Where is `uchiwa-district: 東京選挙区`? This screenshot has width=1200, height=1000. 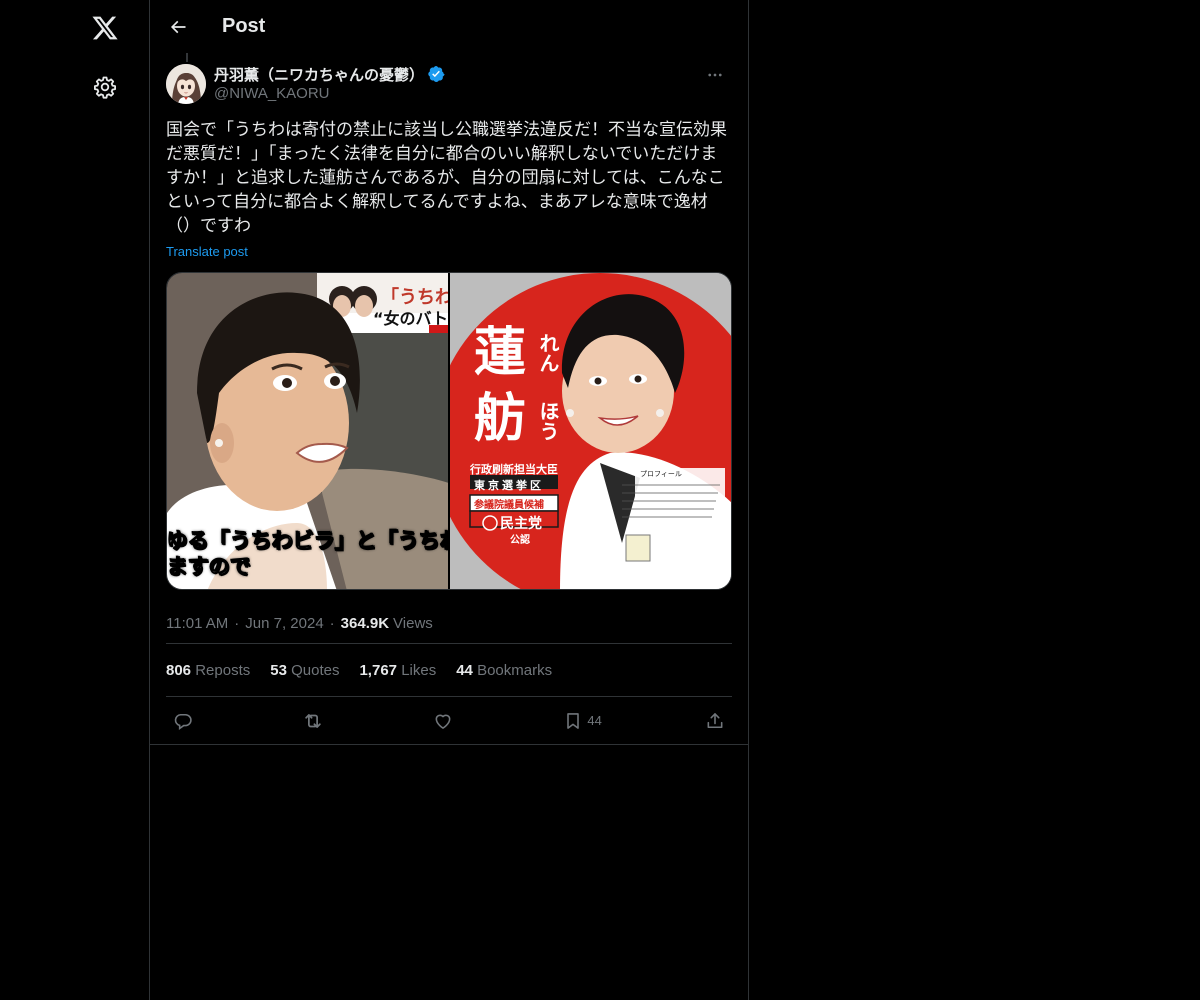
uchiwa-district: 東京選挙区 is located at coordinates (509, 485).